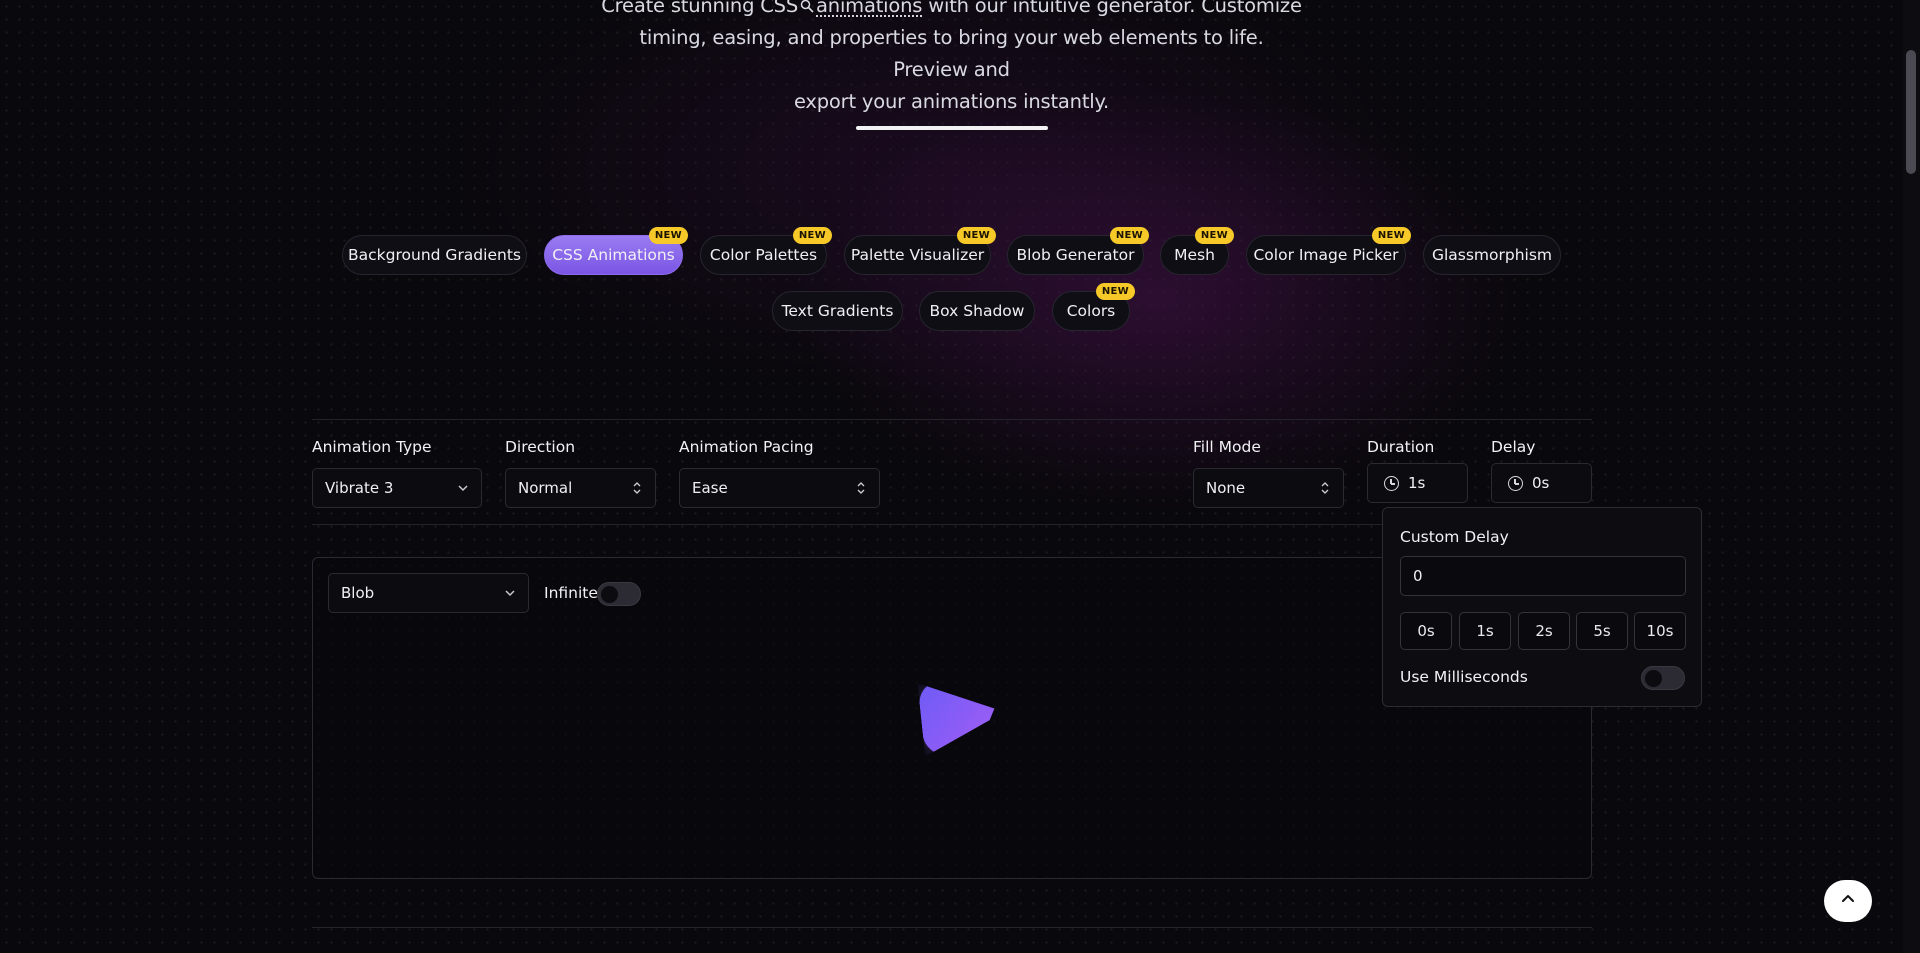 This screenshot has height=953, width=1920. I want to click on tab-colors: Colors NEW, so click(1093, 307).